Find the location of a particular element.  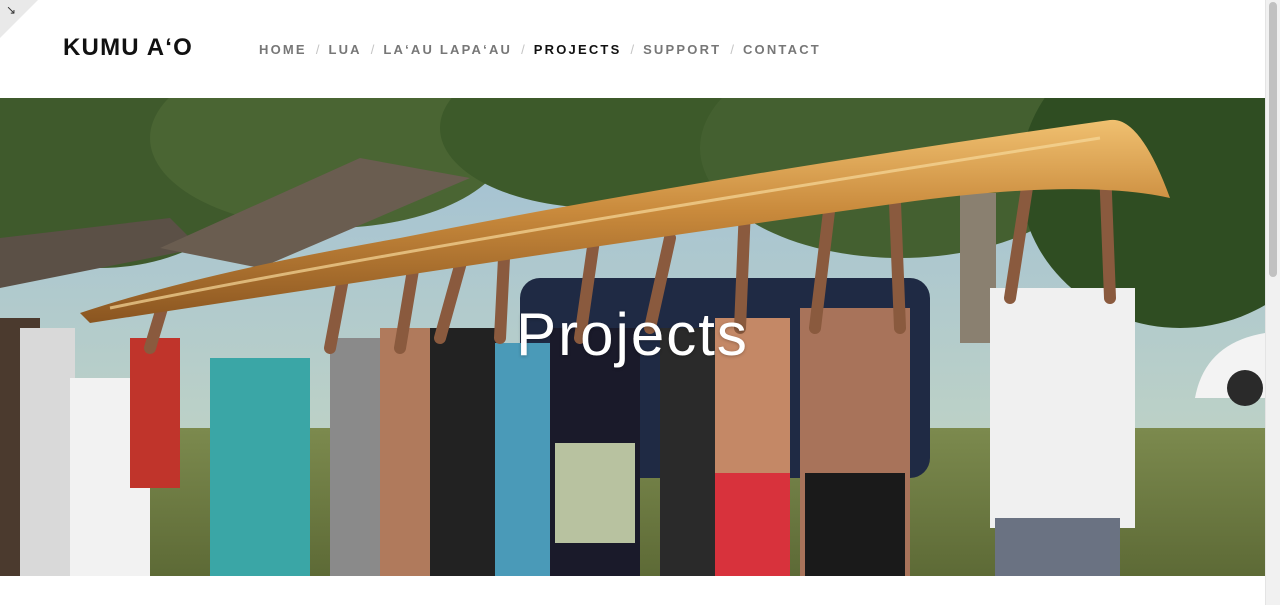

page-scrollbar is located at coordinates (1272, 302).